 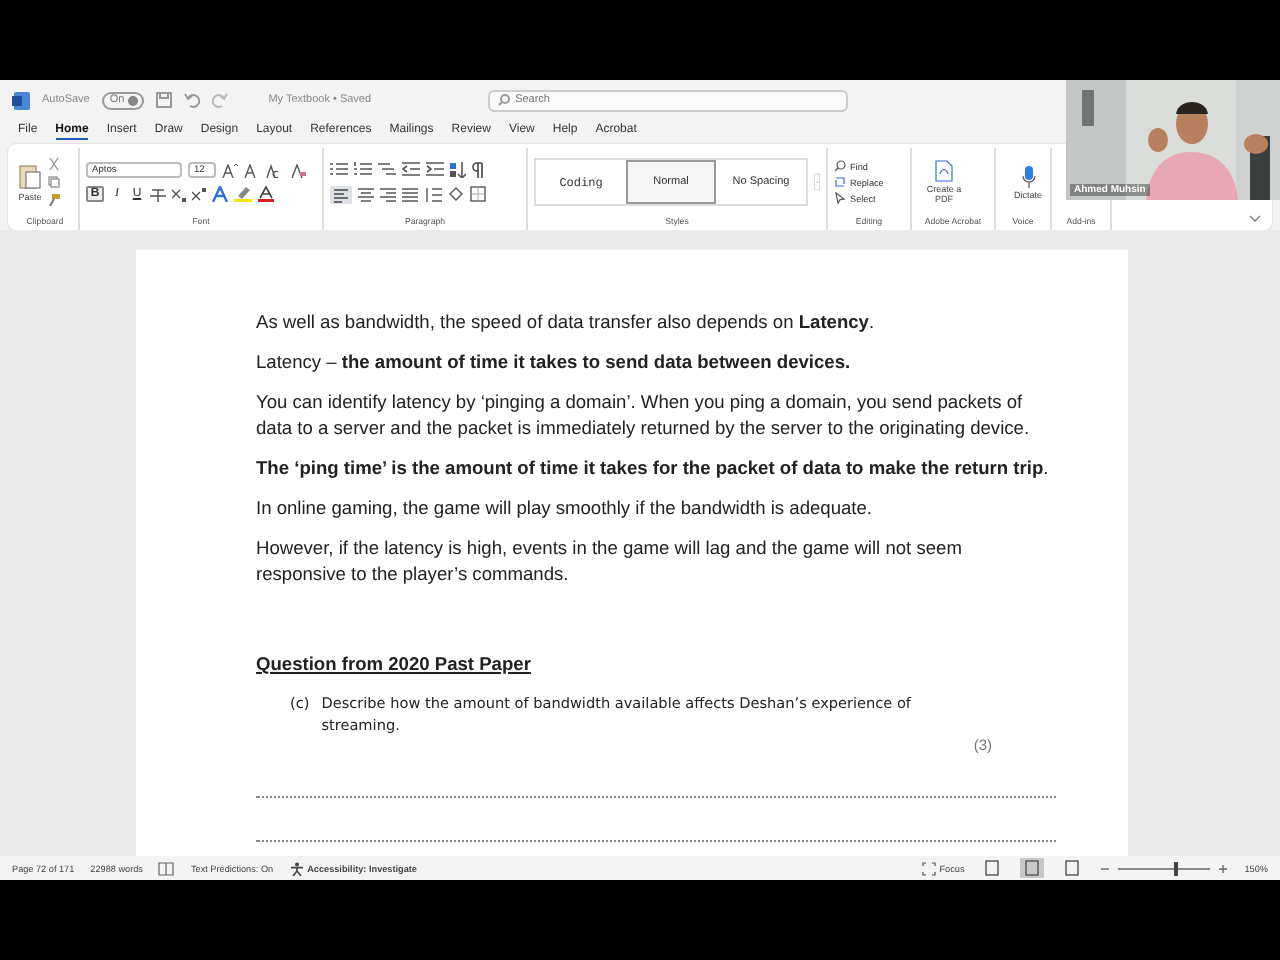 I want to click on align-center-icon, so click(x=366, y=194).